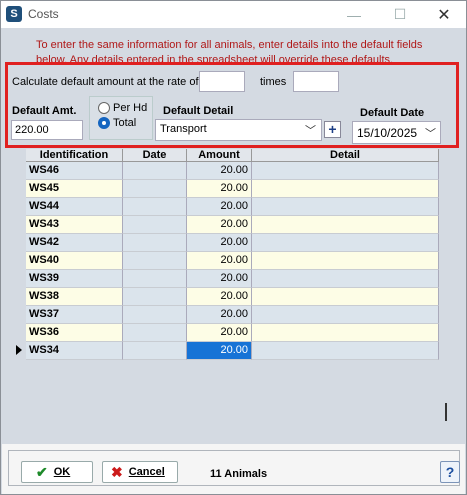  Describe the element at coordinates (450, 472) in the screenshot. I see `help-button: ?` at that location.